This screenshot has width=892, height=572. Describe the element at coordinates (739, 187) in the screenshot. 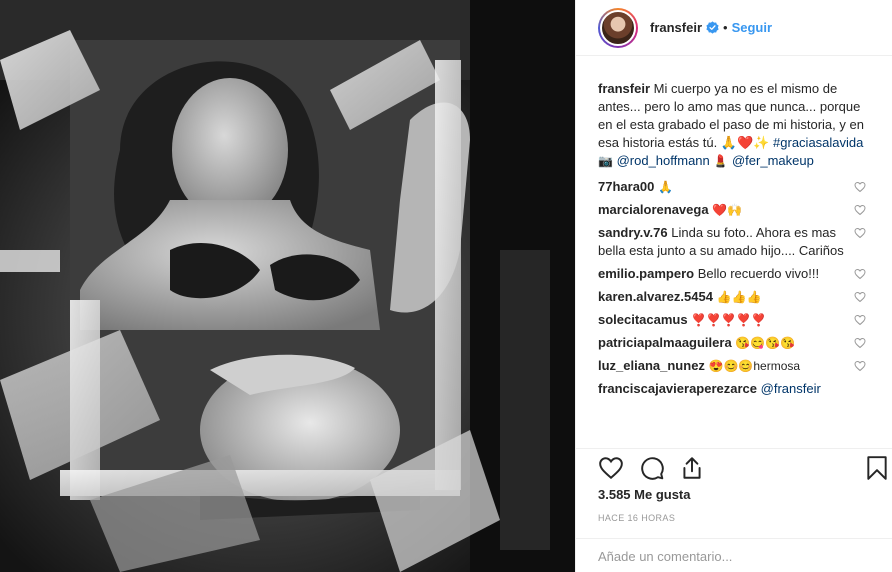

I see `comment-item: 77hara00 🙏` at that location.